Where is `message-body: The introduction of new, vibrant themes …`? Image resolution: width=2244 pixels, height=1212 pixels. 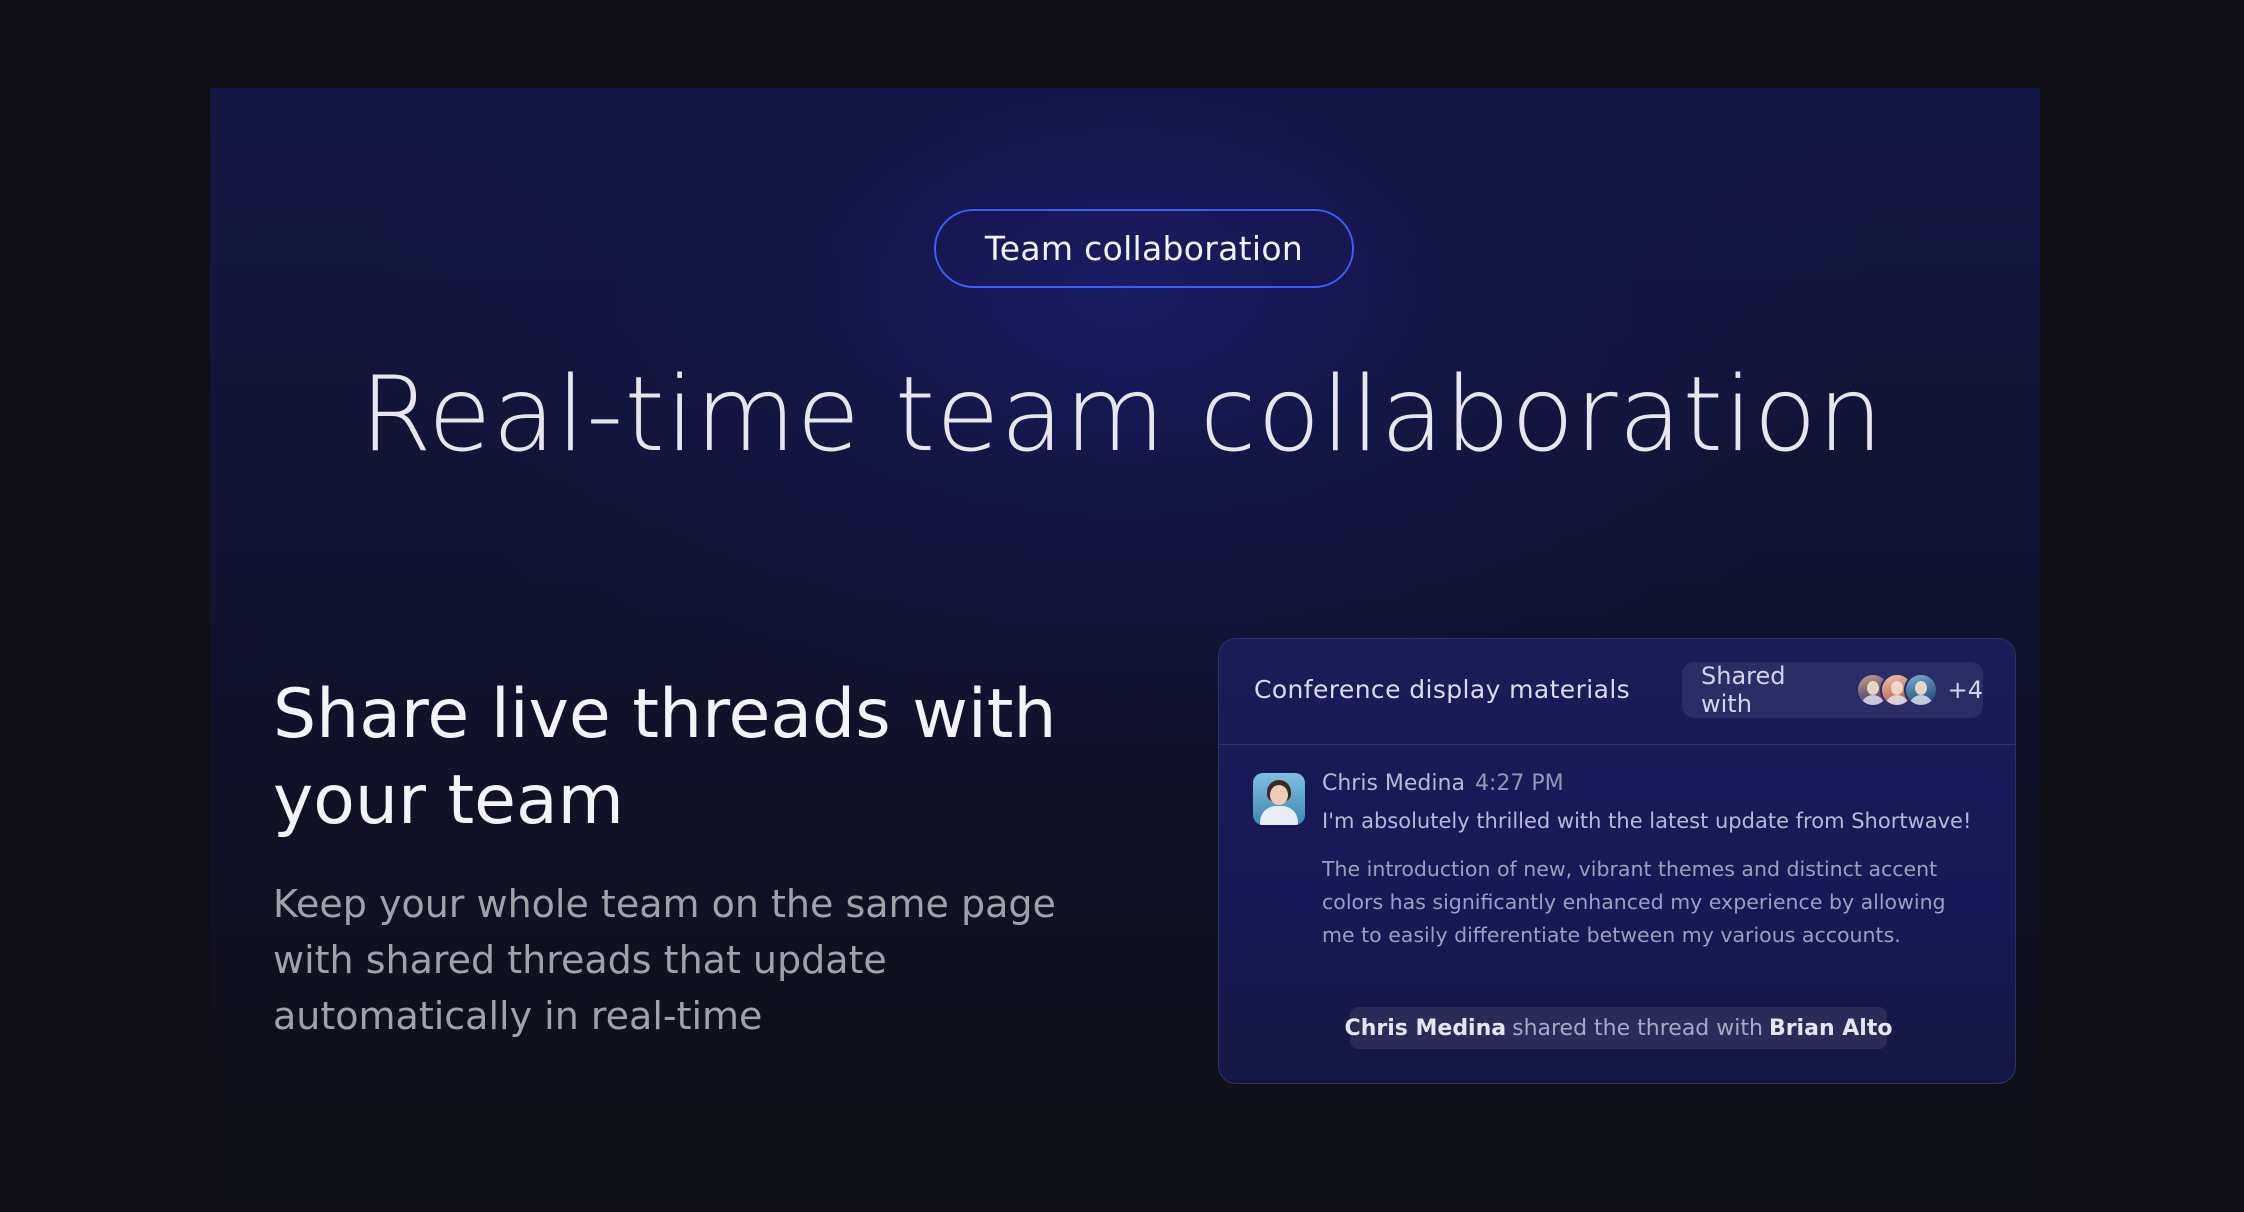
message-body: The introduction of new, vibrant themes … is located at coordinates (1634, 902).